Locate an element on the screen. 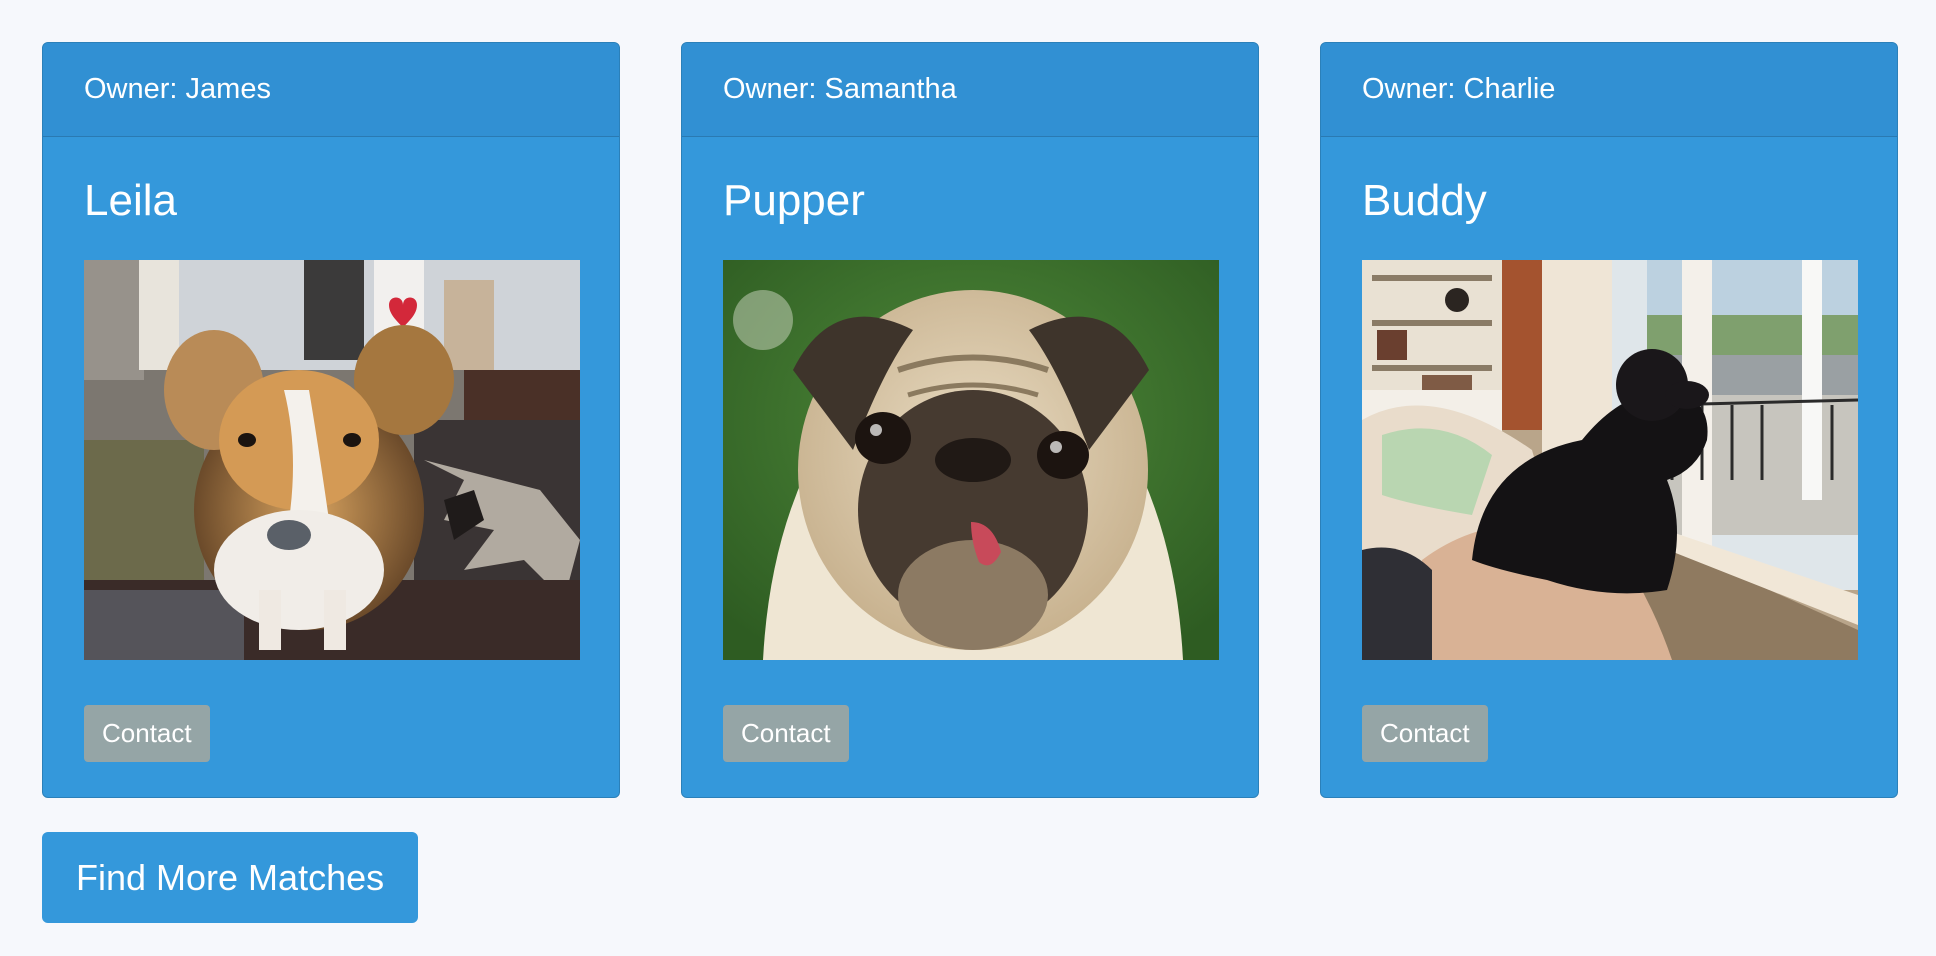 This screenshot has height=956, width=1936. find-more-matches-button: Find More Matches is located at coordinates (230, 877).